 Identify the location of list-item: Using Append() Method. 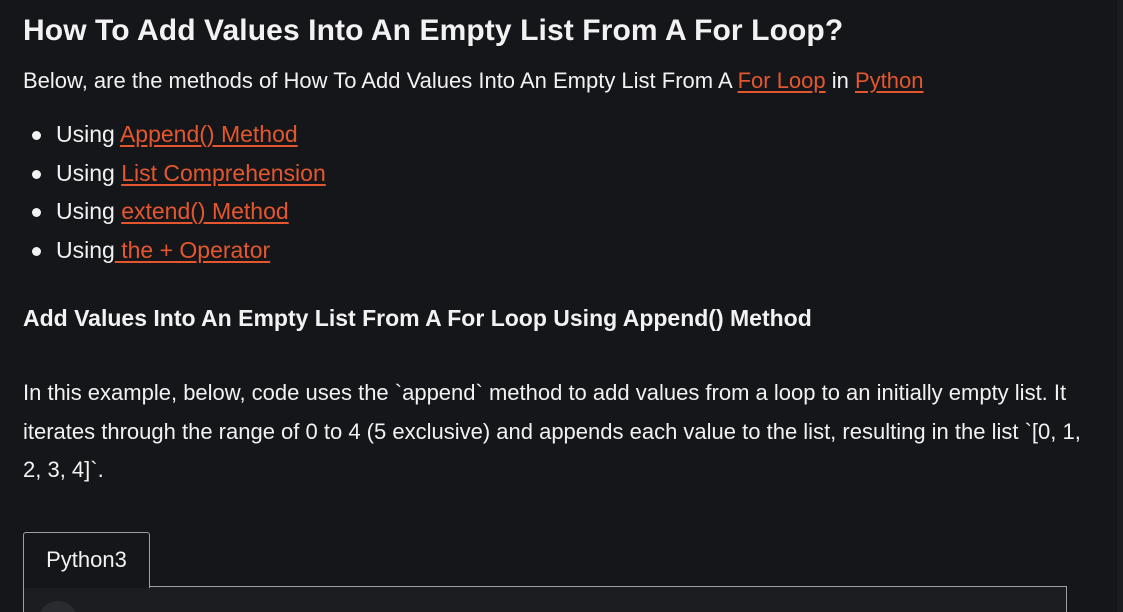
(174, 137).